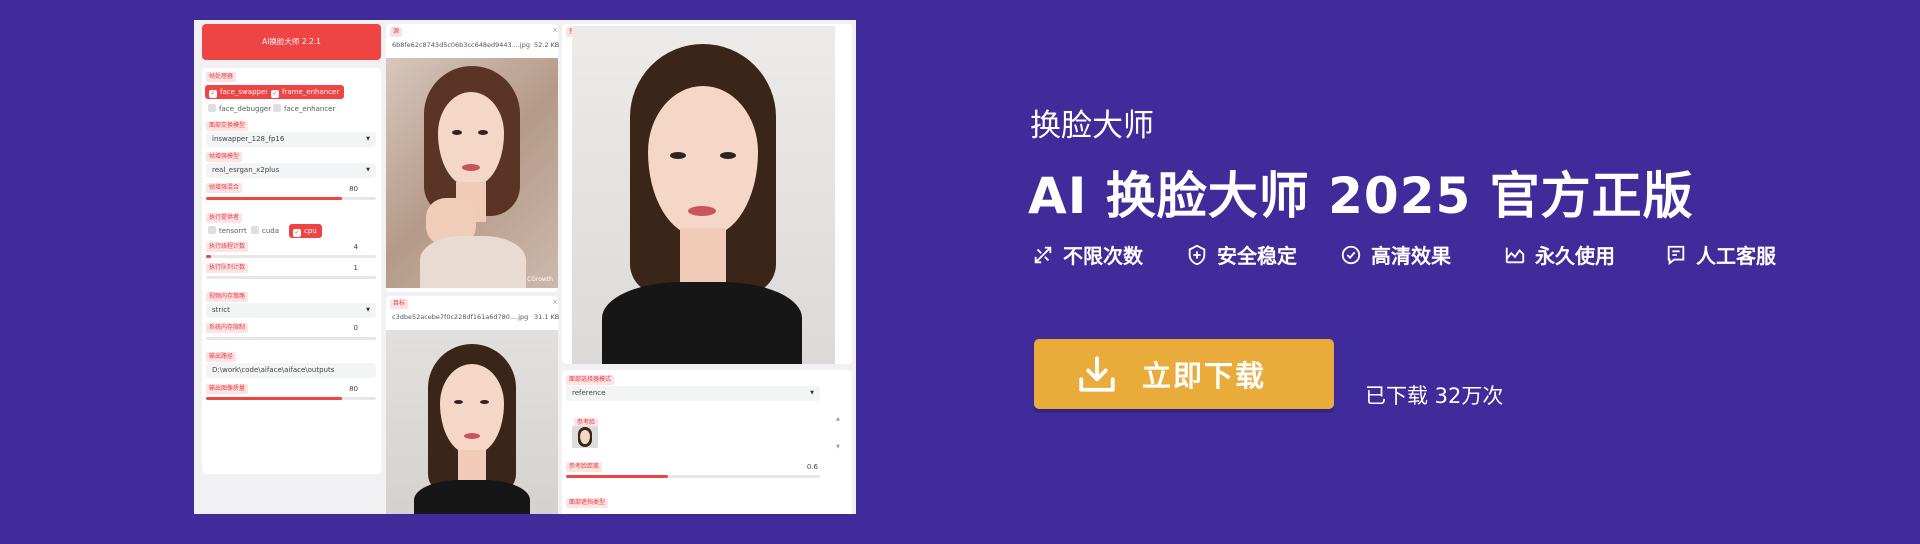 This screenshot has height=544, width=1920. I want to click on cuda-checkbox: cuda, so click(267, 231).